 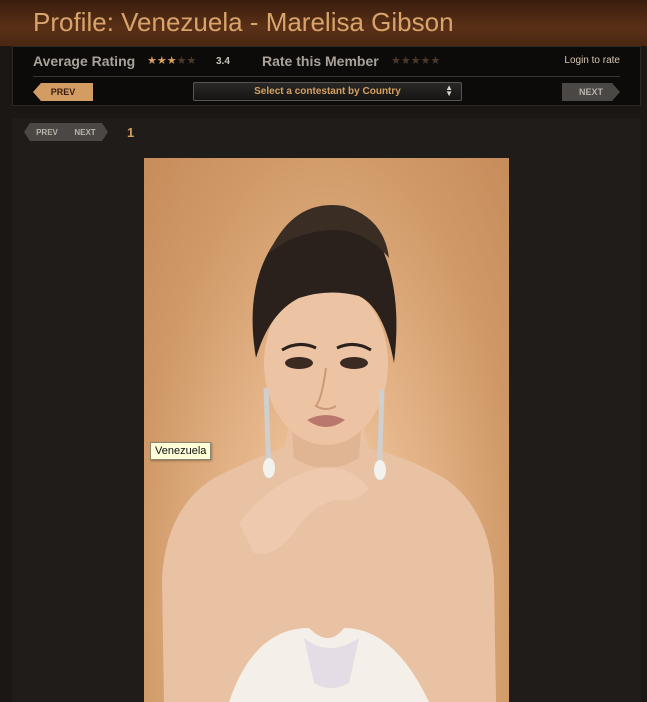 What do you see at coordinates (45, 132) in the screenshot?
I see `gallery-prev-button: PREV` at bounding box center [45, 132].